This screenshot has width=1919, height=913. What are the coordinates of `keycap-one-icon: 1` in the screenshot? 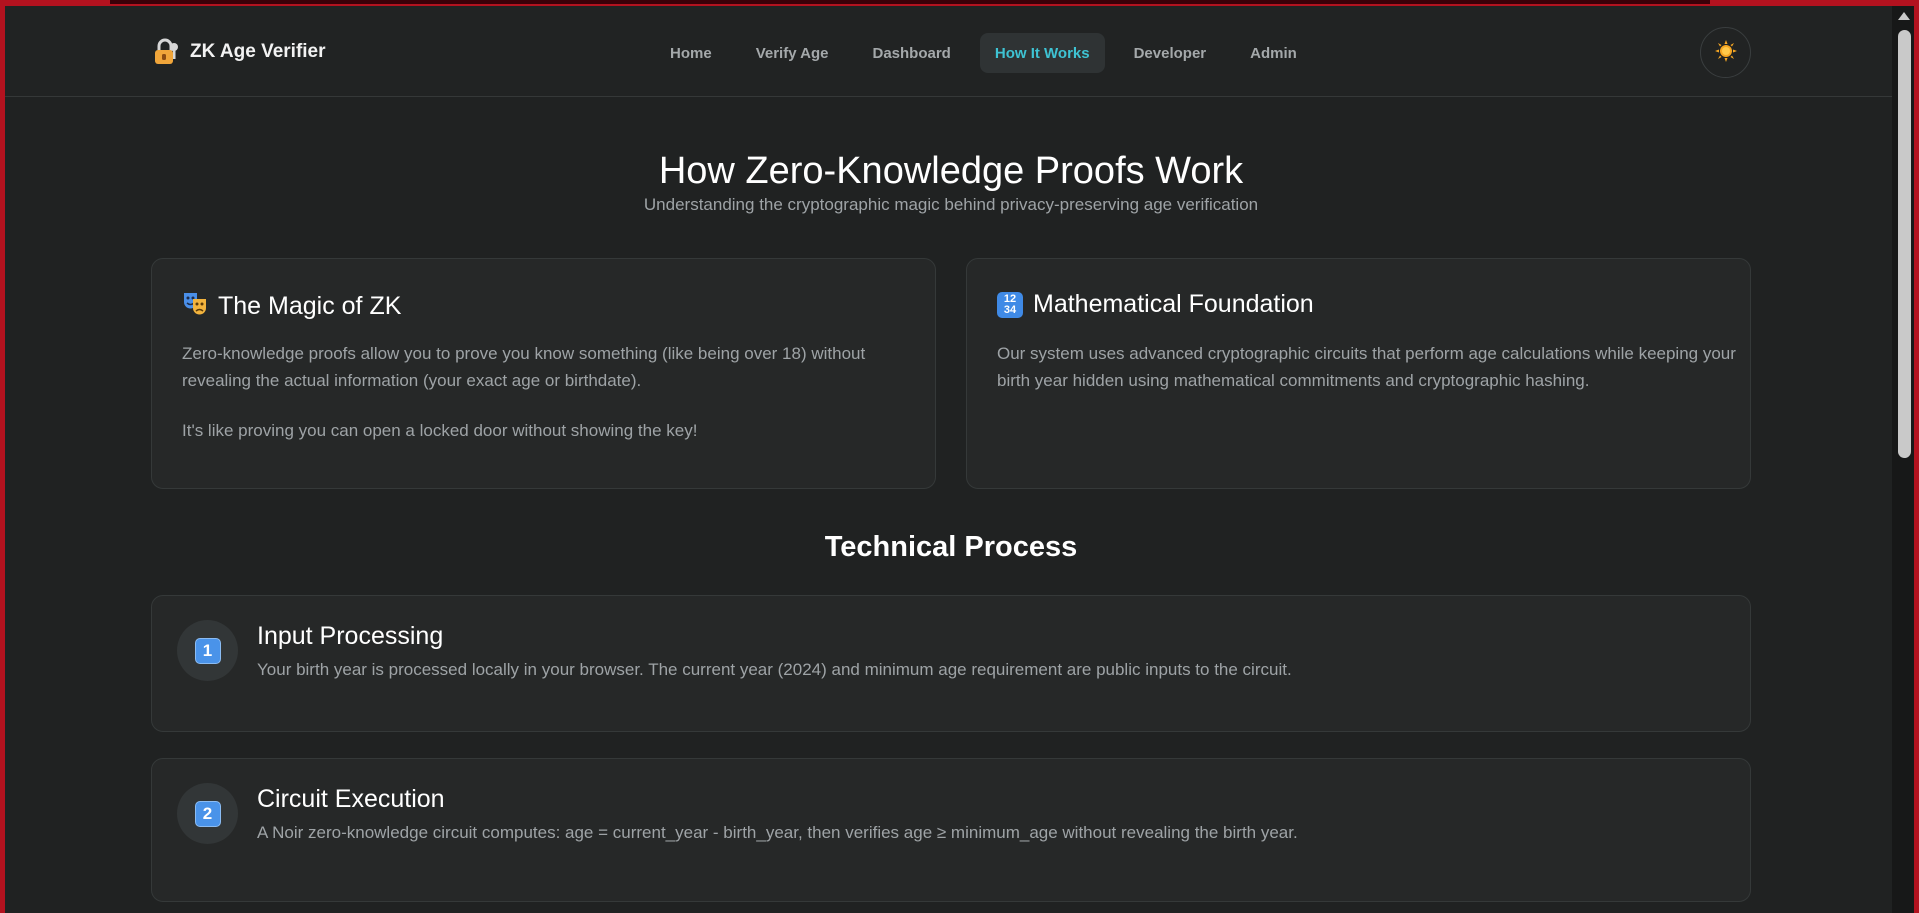 It's located at (207, 650).